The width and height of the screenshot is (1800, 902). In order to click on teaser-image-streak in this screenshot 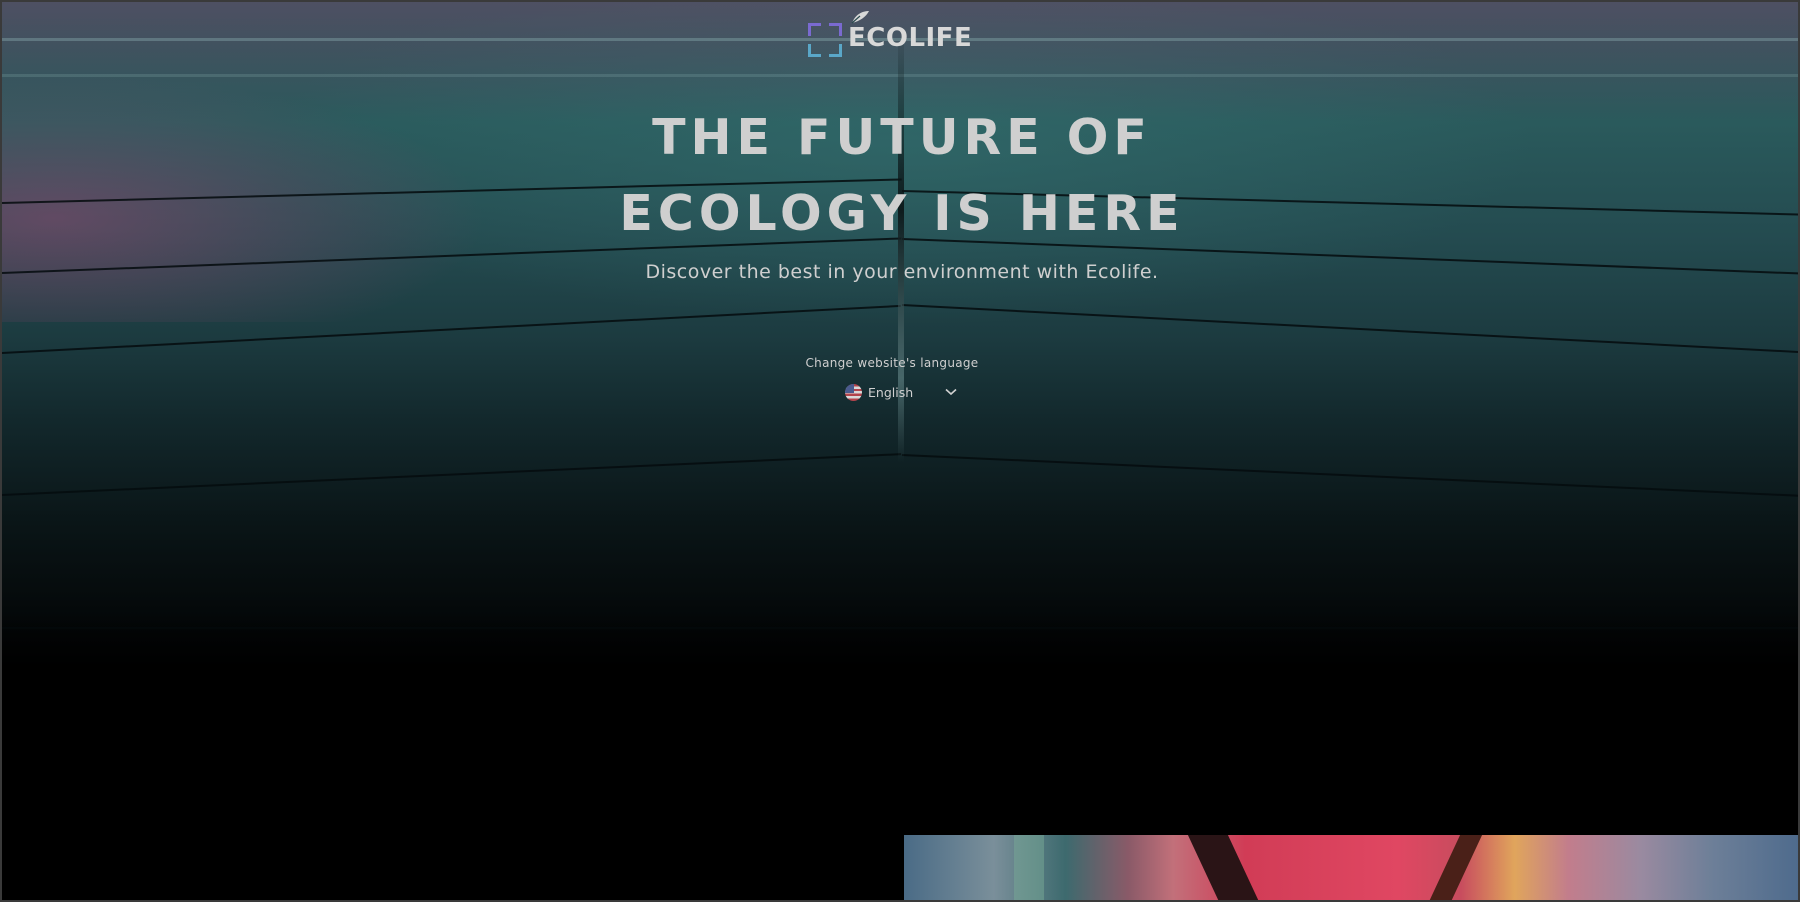, I will do `click(1029, 867)`.